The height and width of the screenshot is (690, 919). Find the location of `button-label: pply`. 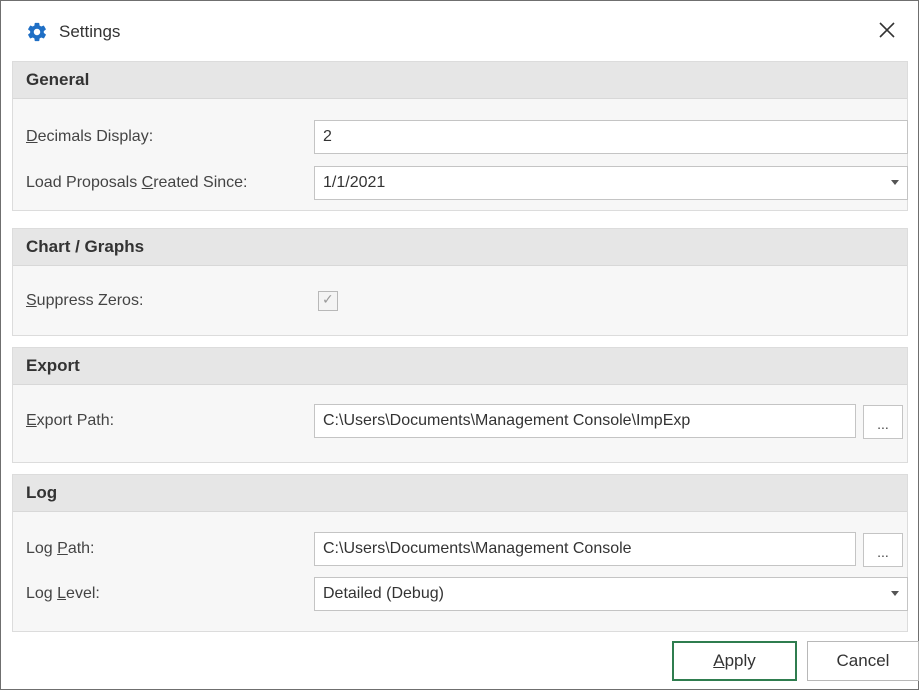

button-label: pply is located at coordinates (740, 660).